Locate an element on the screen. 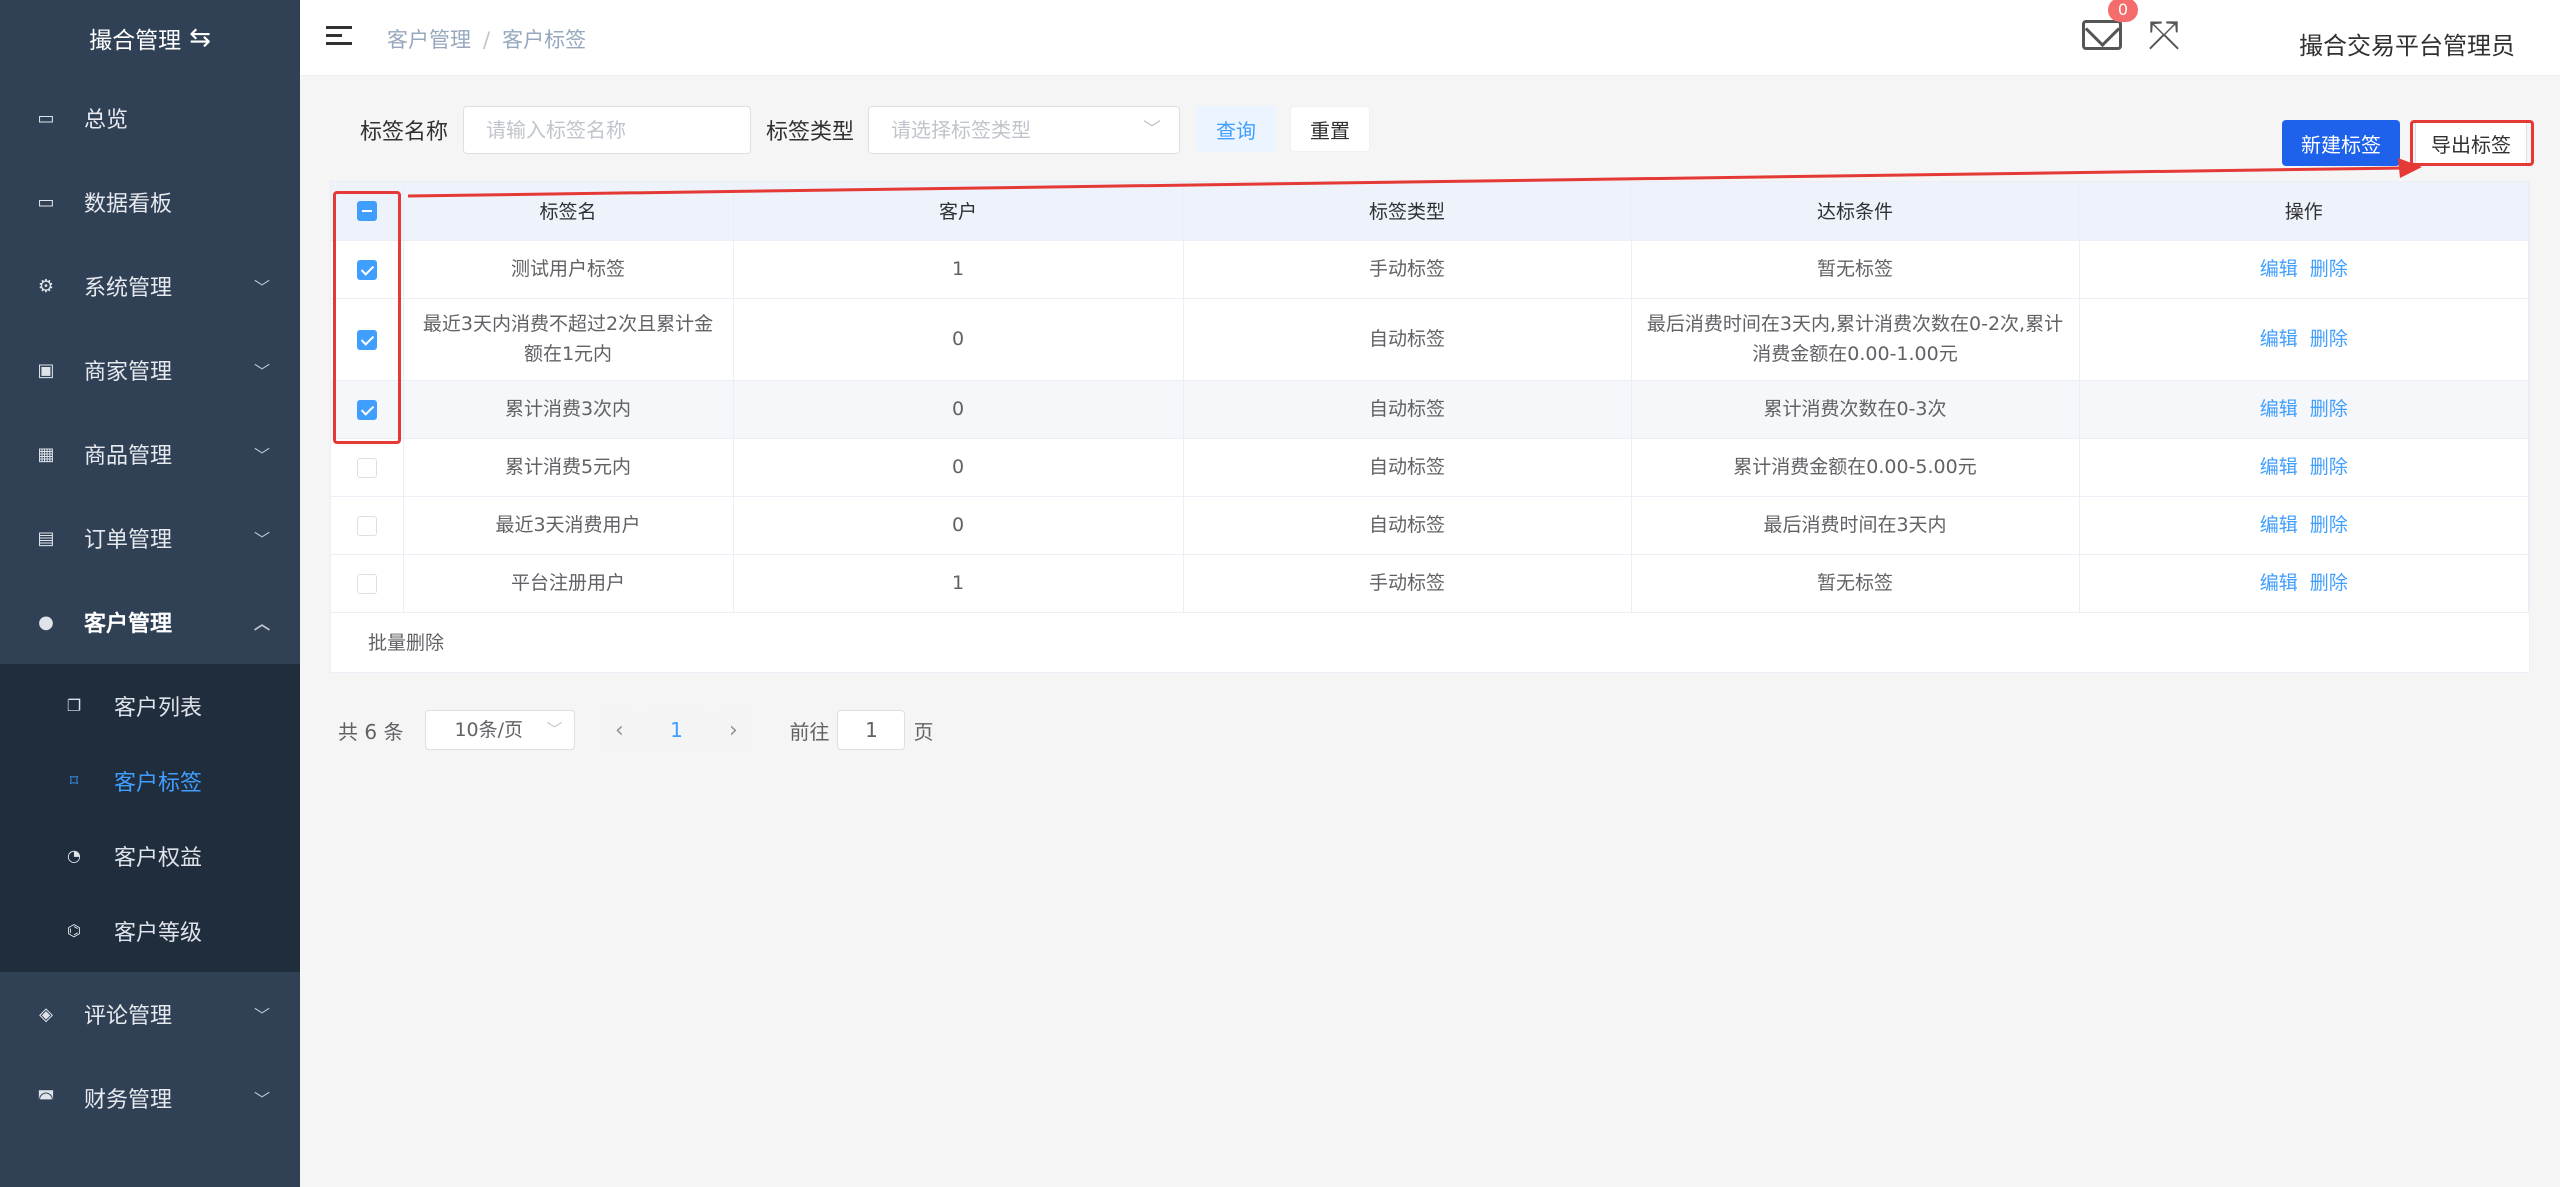  batch-delete-button: 批量删除 is located at coordinates (1430, 642).